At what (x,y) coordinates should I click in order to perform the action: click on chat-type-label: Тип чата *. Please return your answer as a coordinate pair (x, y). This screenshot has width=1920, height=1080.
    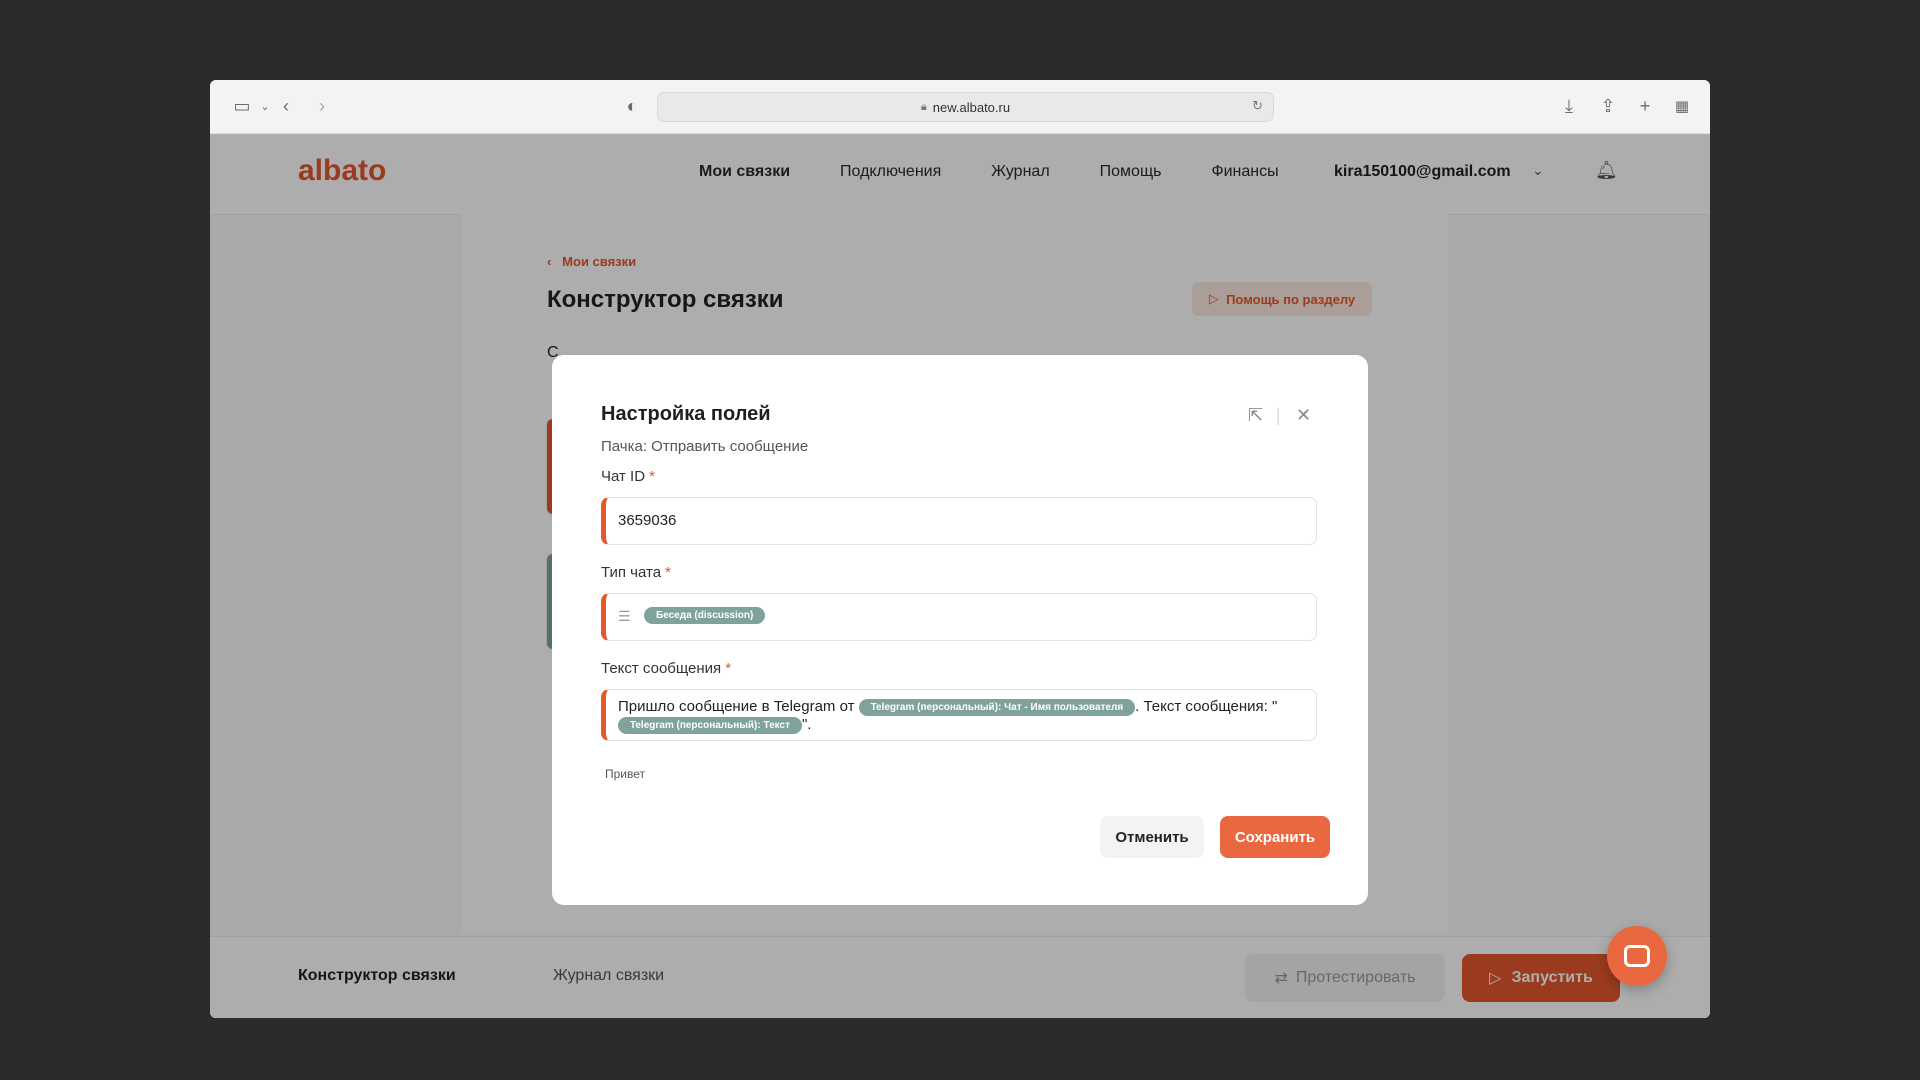
    Looking at the image, I should click on (636, 572).